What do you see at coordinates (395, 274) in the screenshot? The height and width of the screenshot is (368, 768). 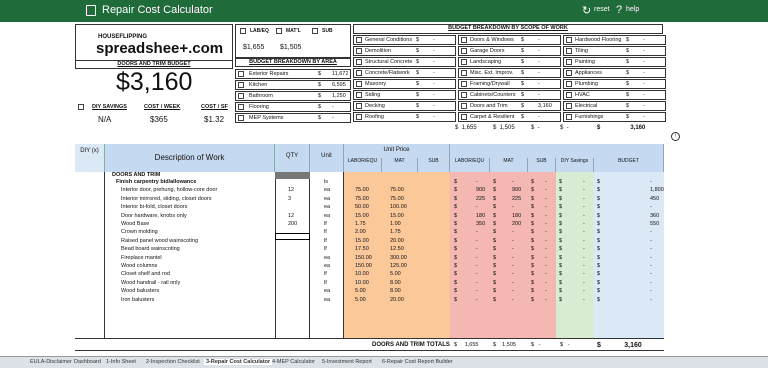 I see `row-mat-price: 5.00` at bounding box center [395, 274].